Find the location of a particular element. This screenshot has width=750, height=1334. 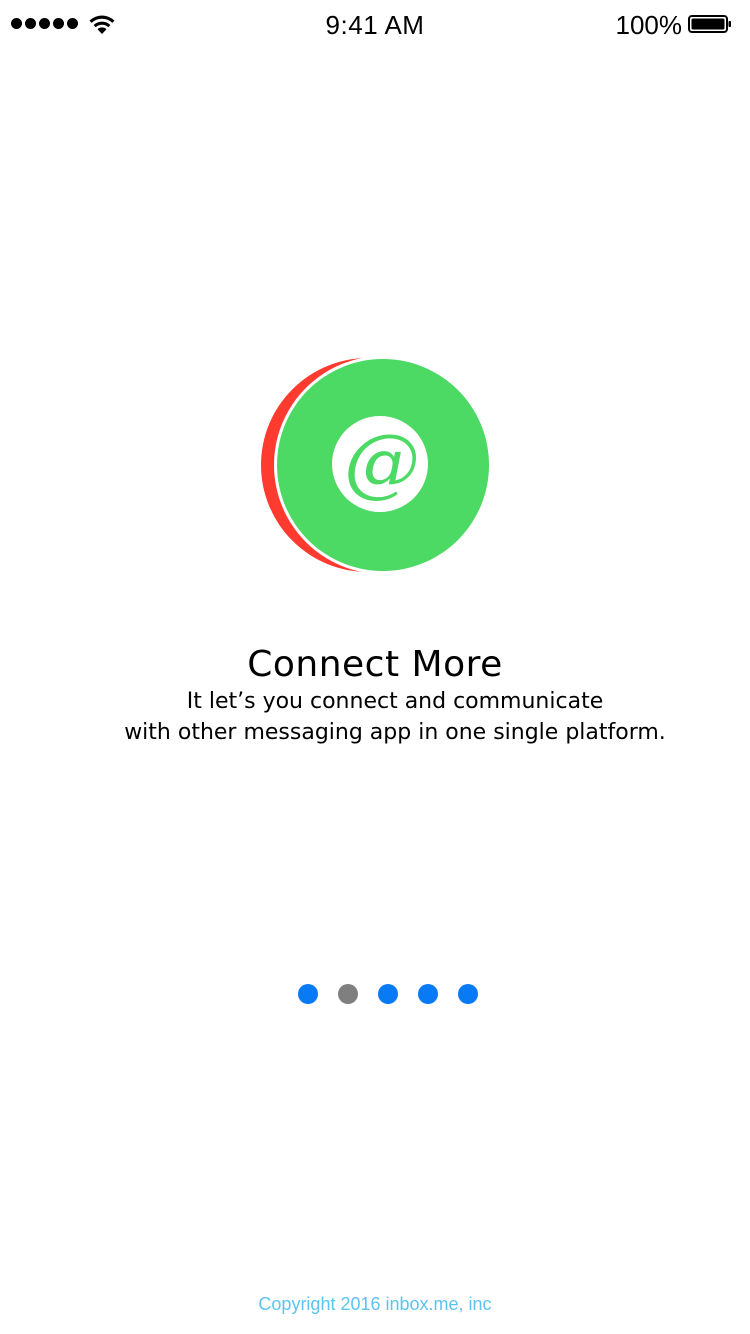

onboarding-description-line: It let’s you connect and communicate is located at coordinates (395, 701).